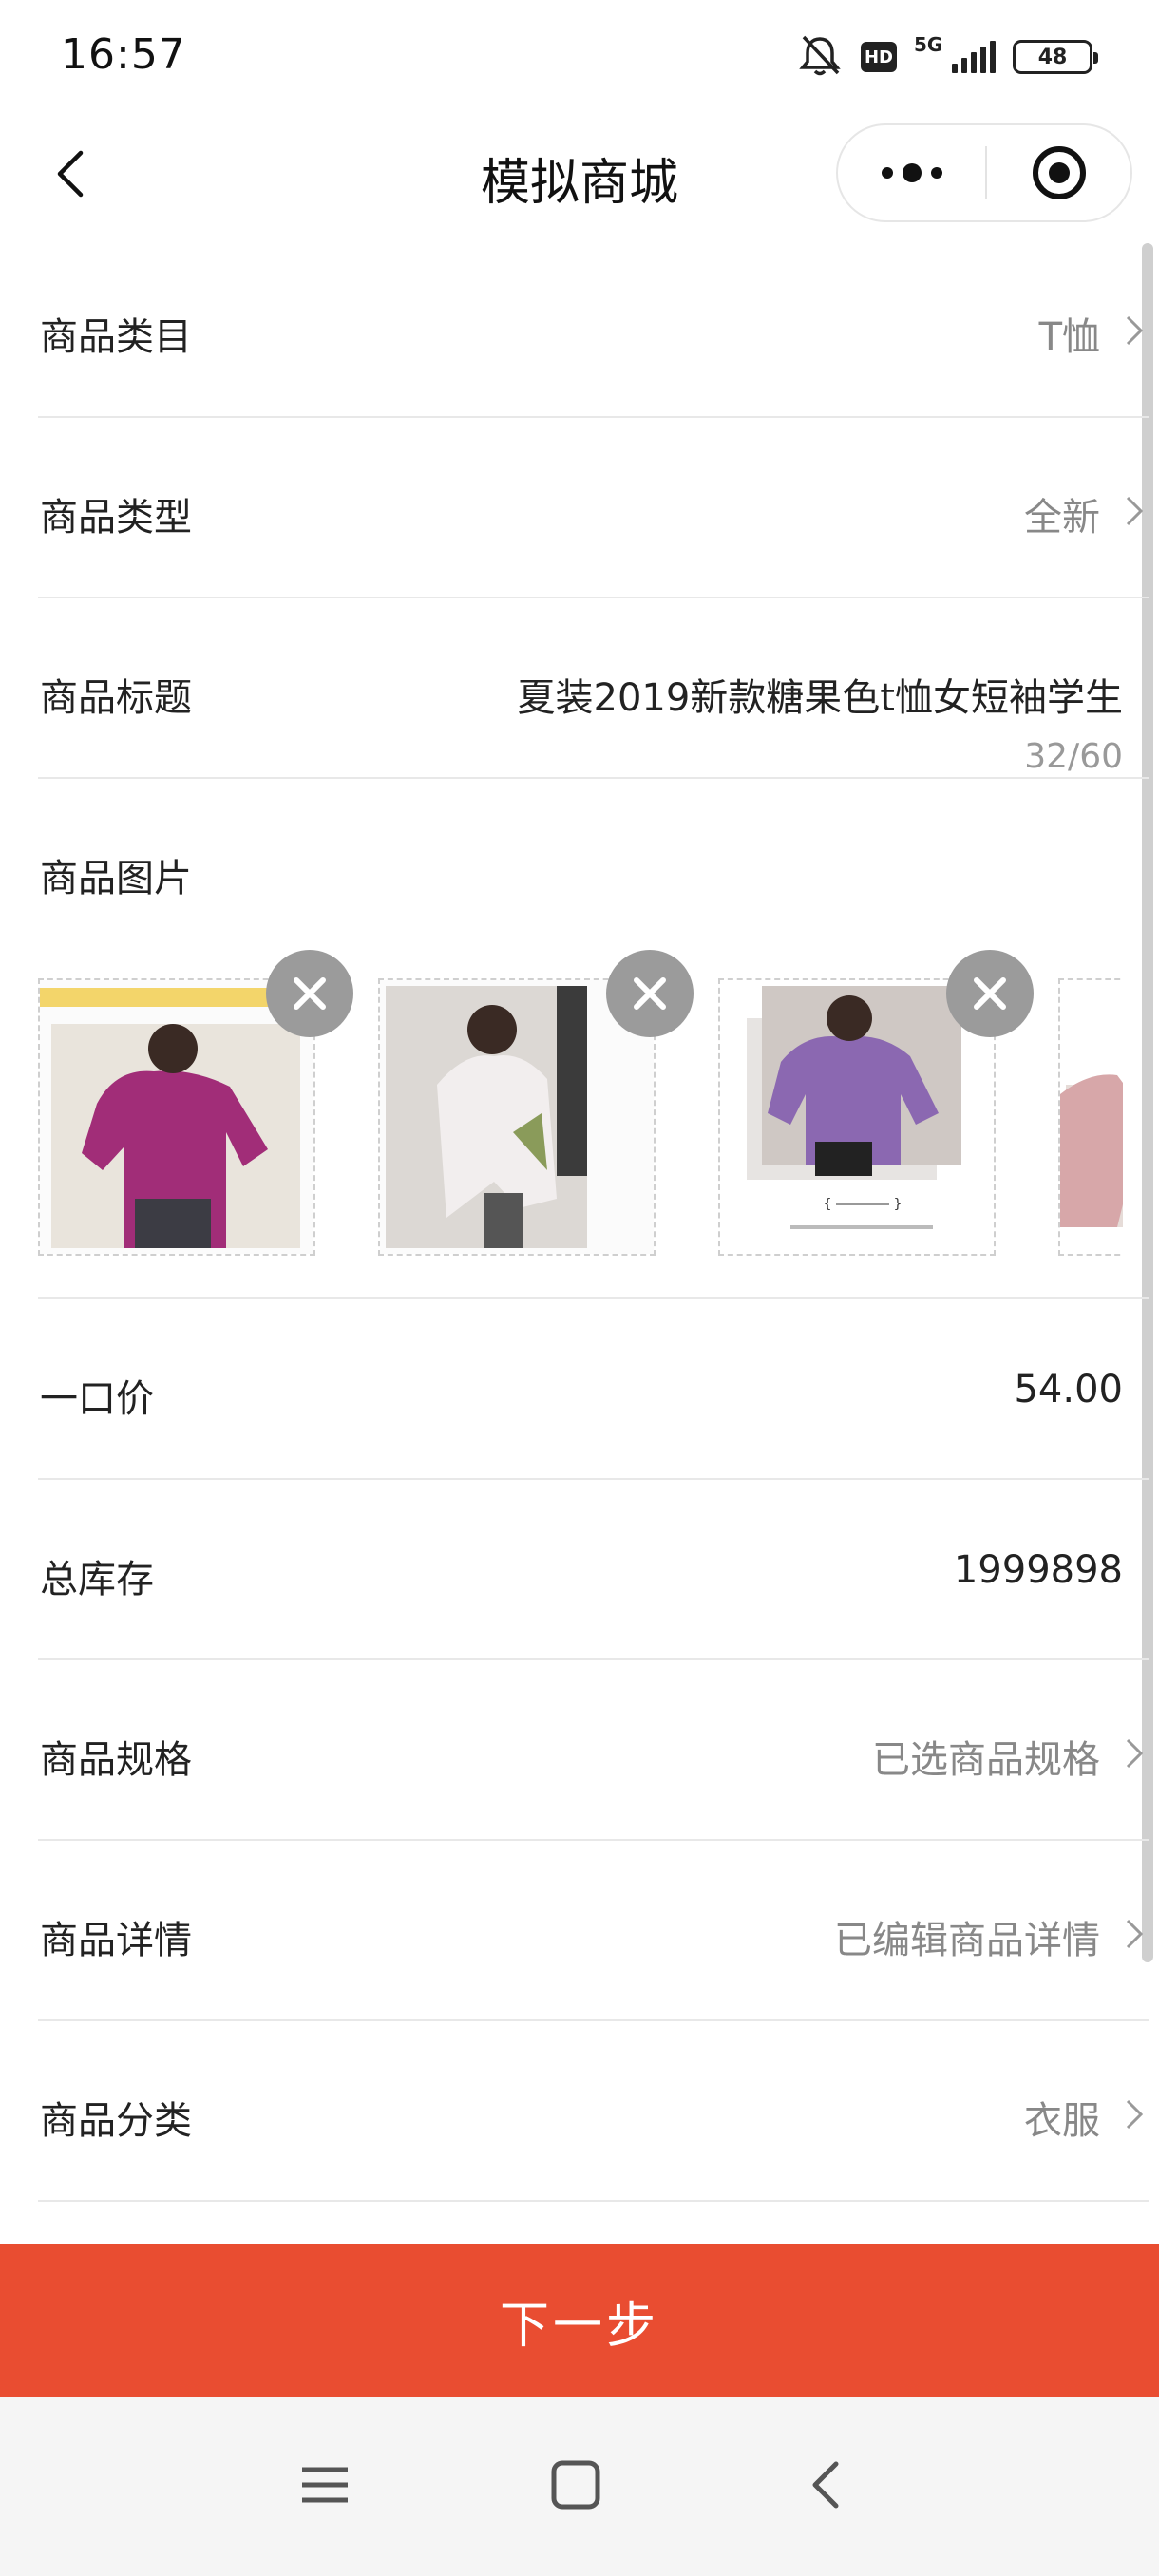 The height and width of the screenshot is (2576, 1159). Describe the element at coordinates (579, 2320) in the screenshot. I see `next-step-button: 下一步` at that location.